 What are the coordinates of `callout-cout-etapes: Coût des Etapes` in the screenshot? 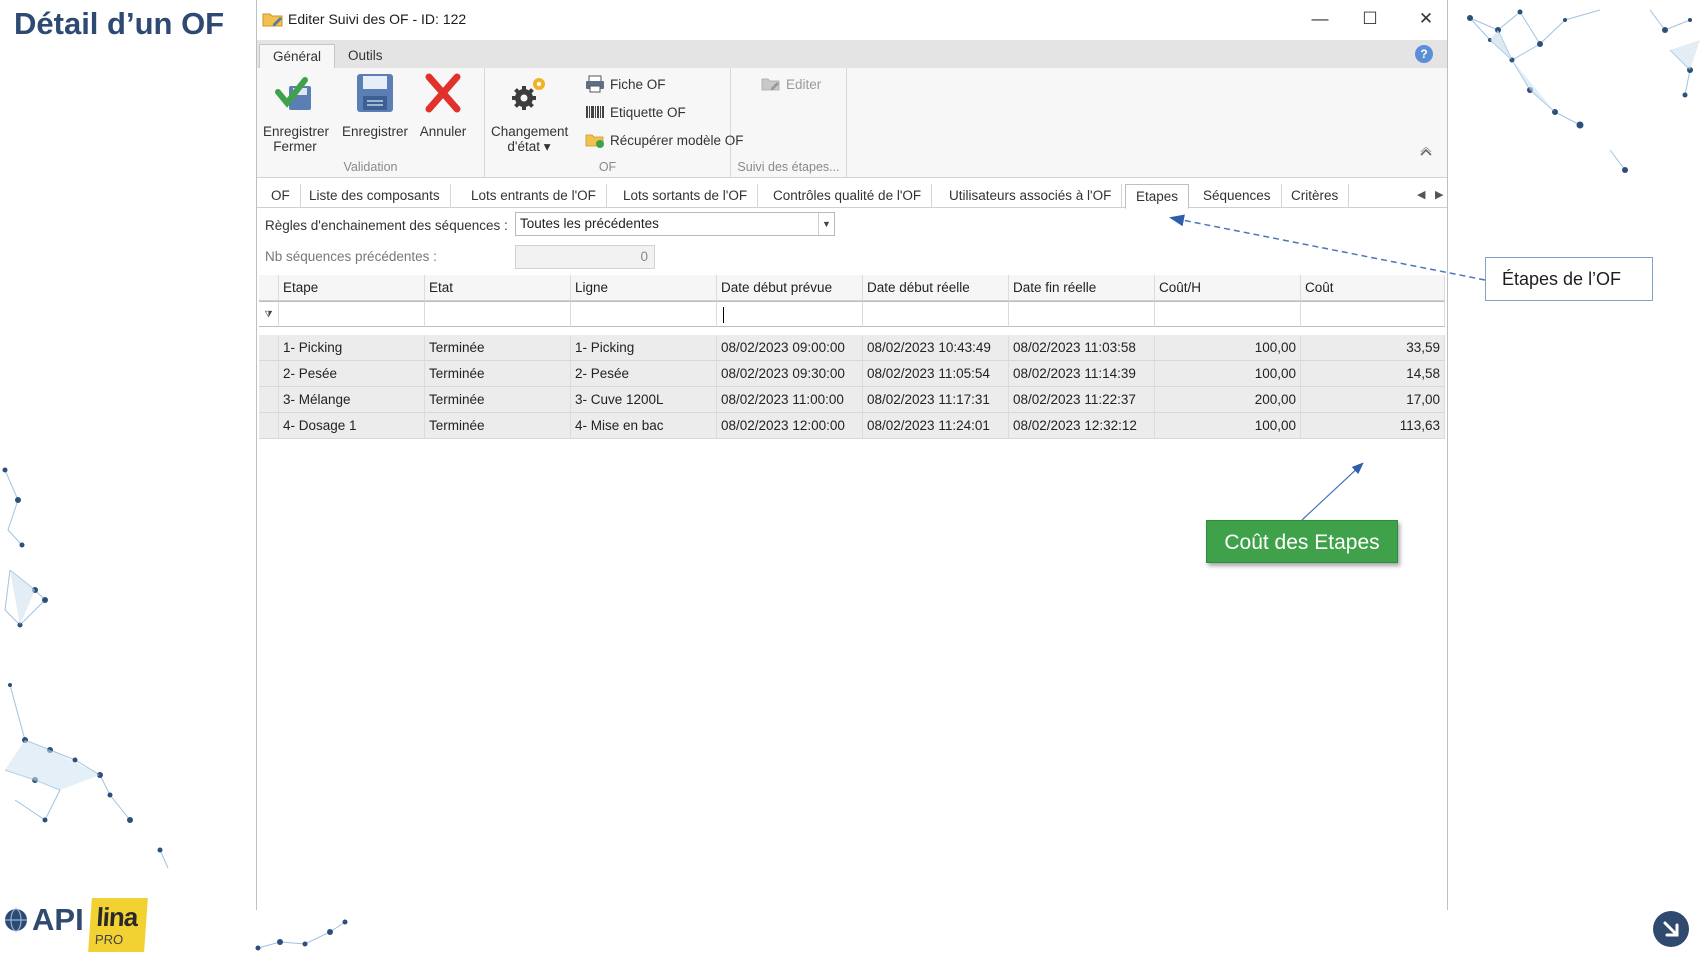 It's located at (1302, 541).